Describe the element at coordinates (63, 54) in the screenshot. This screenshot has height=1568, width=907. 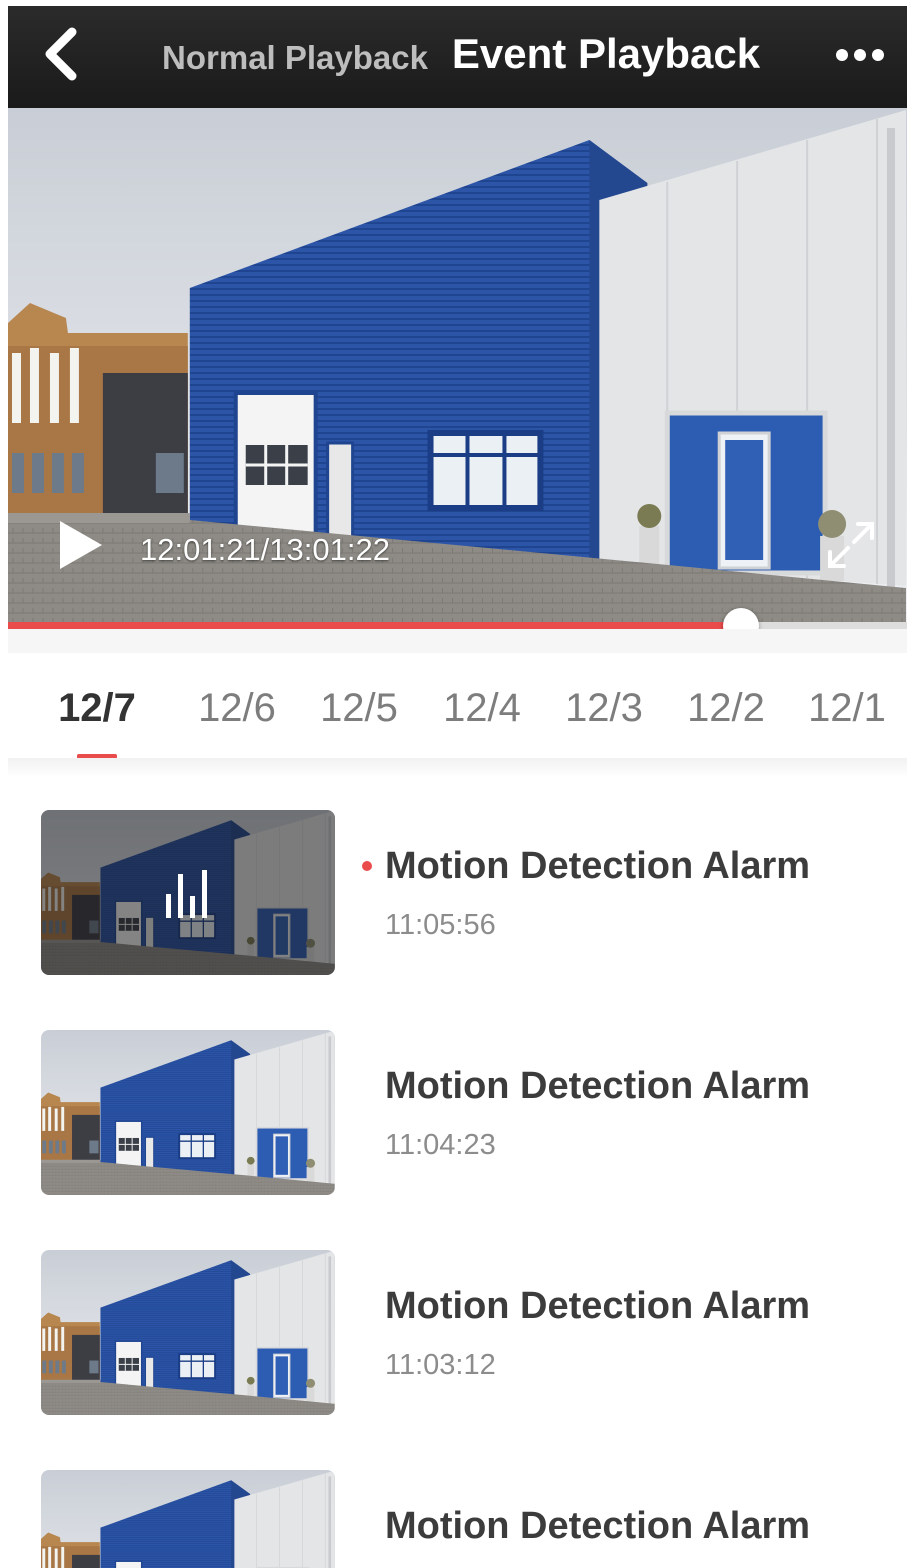
I see `back-chevron-icon` at that location.